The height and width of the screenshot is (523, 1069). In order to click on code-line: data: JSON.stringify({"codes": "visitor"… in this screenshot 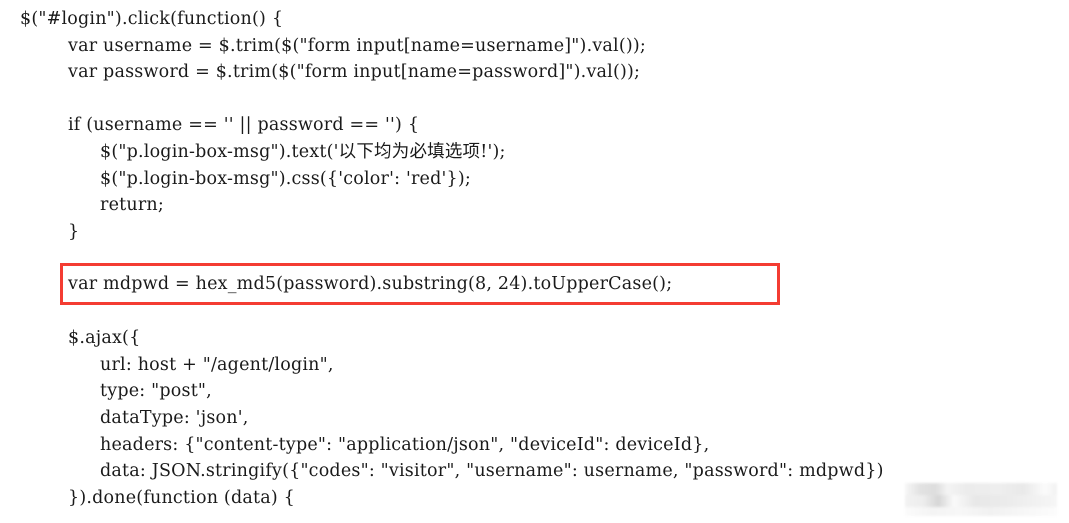, I will do `click(492, 471)`.